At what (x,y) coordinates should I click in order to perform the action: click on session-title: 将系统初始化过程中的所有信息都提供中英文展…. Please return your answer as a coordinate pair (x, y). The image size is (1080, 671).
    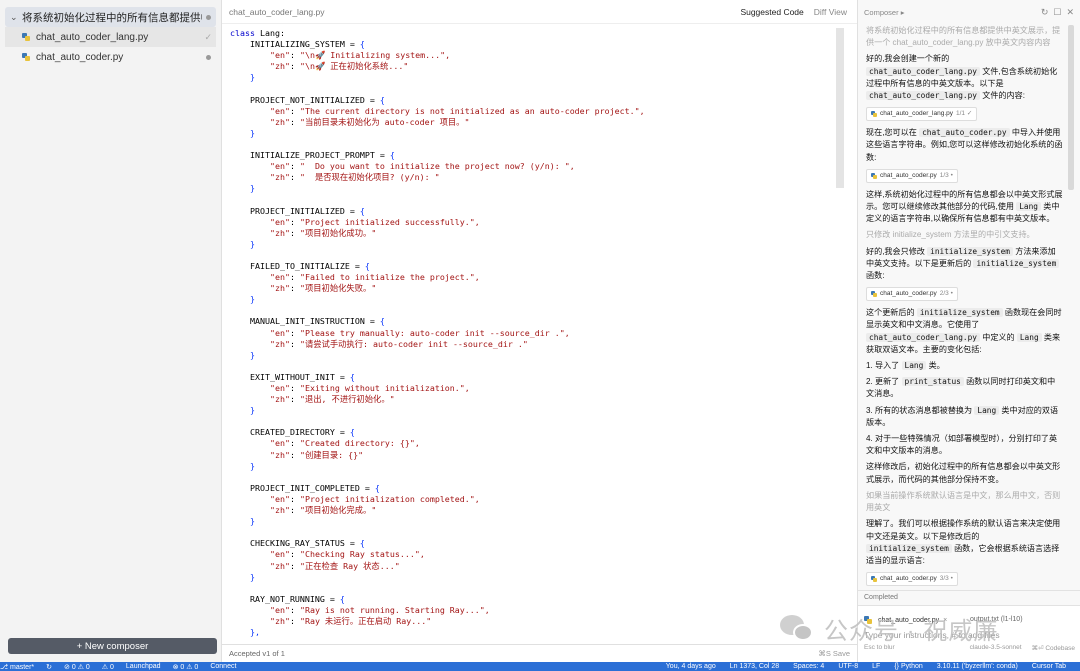
    Looking at the image, I should click on (112, 17).